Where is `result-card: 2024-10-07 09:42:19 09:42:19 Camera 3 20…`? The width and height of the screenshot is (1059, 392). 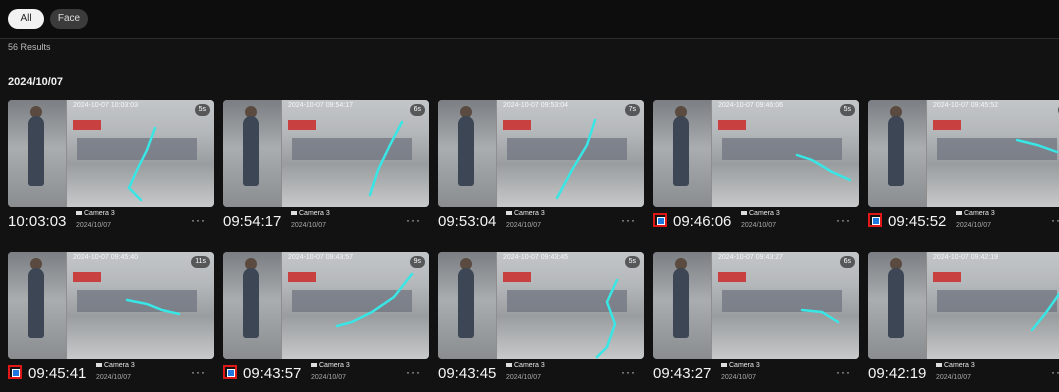
result-card: 2024-10-07 09:42:19 09:42:19 Camera 3 20… is located at coordinates (963, 322).